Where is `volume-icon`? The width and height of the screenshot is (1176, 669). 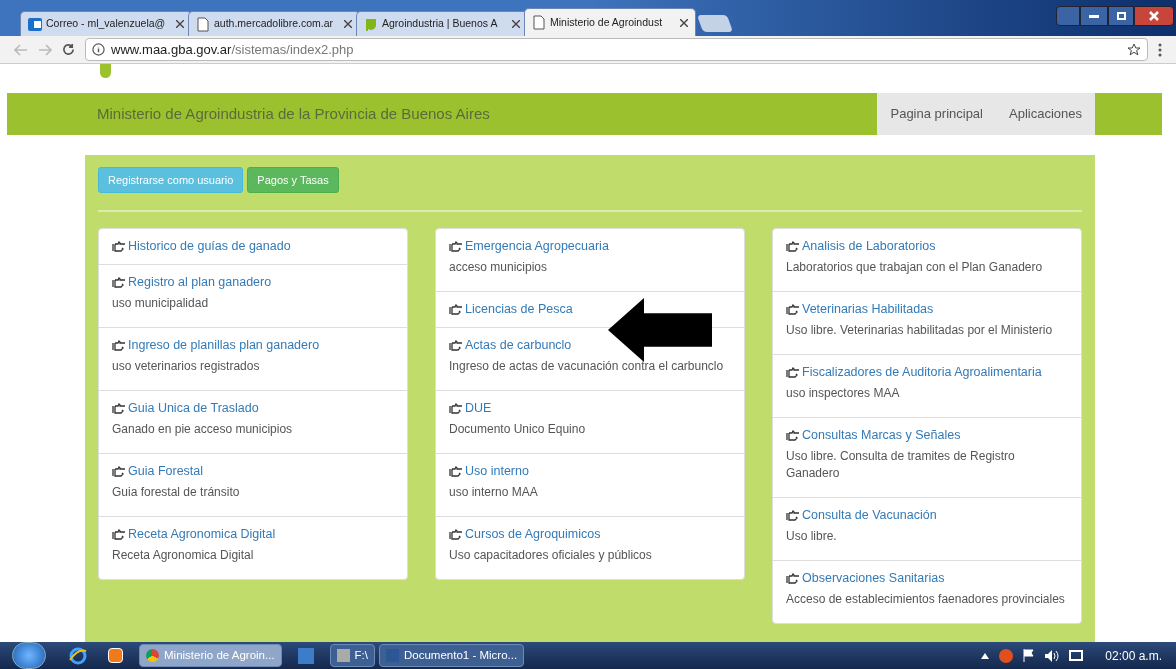
volume-icon is located at coordinates (1052, 655).